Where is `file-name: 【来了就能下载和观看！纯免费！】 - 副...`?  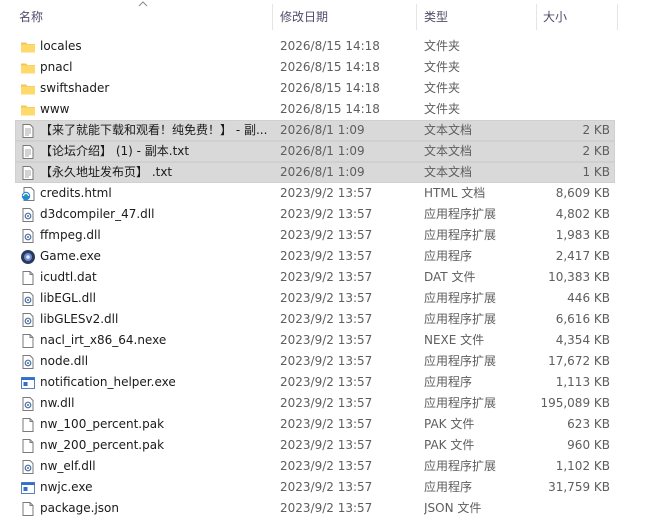
file-name: 【来了就能下载和观看！纯免费！】 - 副... is located at coordinates (154, 130).